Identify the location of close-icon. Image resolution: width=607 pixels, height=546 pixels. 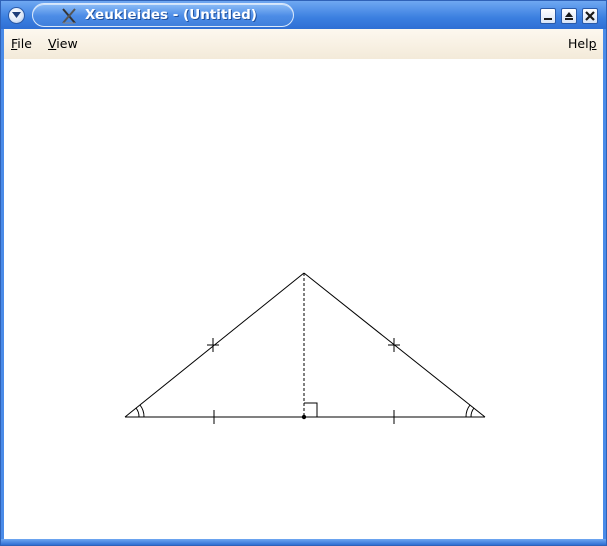
(590, 16).